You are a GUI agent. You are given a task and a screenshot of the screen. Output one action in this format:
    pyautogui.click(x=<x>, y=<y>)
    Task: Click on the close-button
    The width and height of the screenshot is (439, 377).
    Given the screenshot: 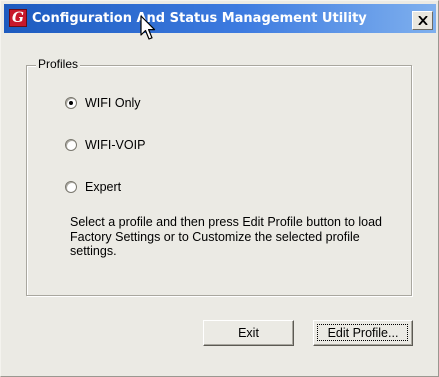 What is the action you would take?
    pyautogui.click(x=422, y=20)
    